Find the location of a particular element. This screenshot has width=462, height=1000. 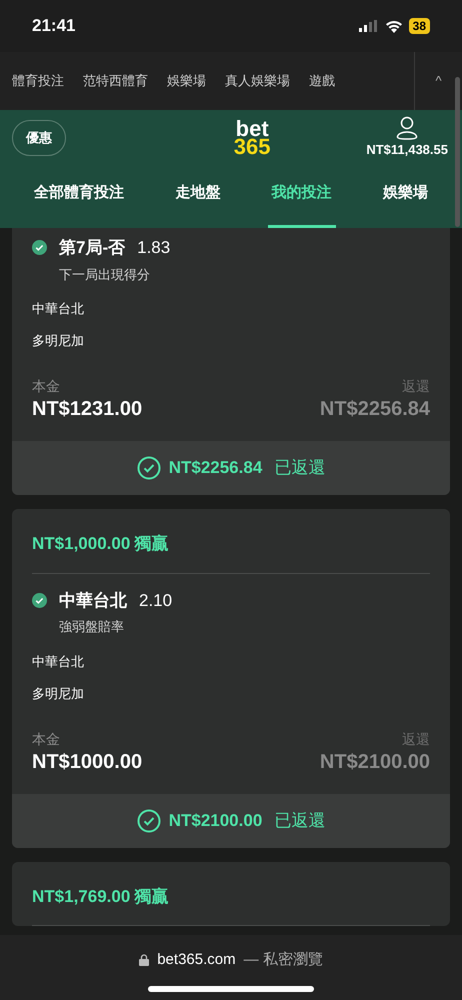

clock: 21:41 is located at coordinates (54, 26).